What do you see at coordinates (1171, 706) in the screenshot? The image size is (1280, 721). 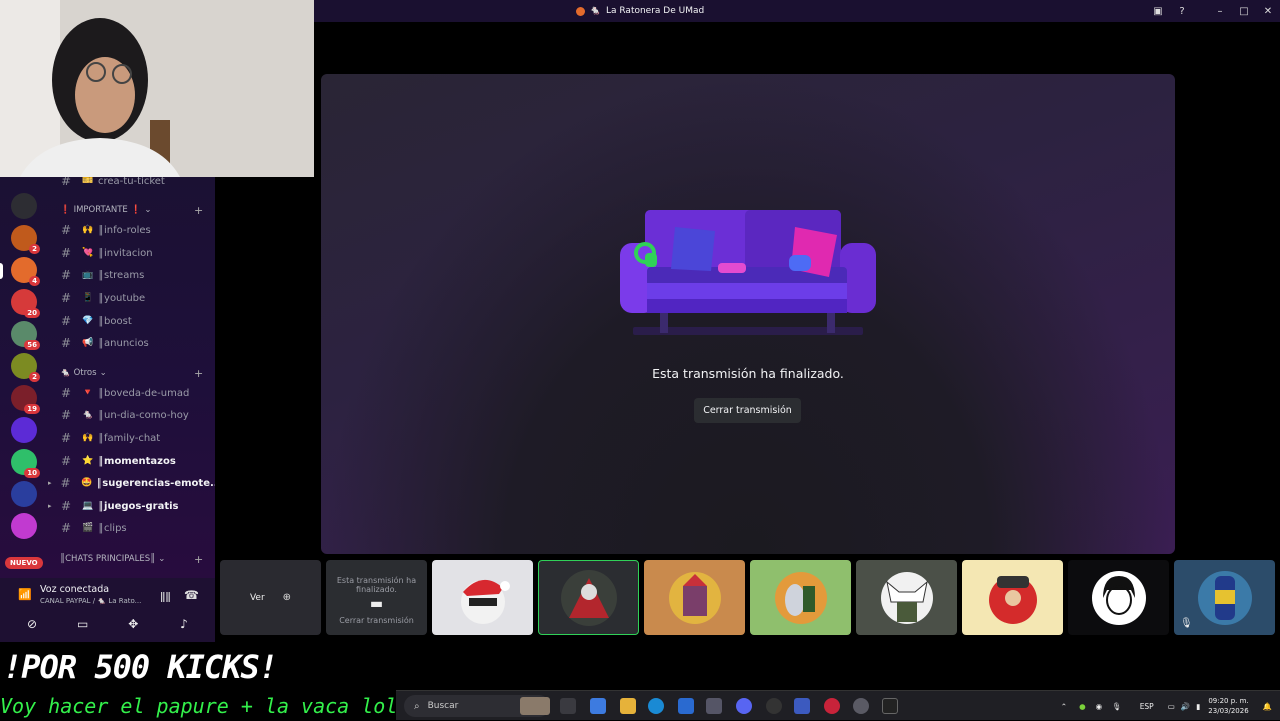 I see `network-icon: ▭` at bounding box center [1171, 706].